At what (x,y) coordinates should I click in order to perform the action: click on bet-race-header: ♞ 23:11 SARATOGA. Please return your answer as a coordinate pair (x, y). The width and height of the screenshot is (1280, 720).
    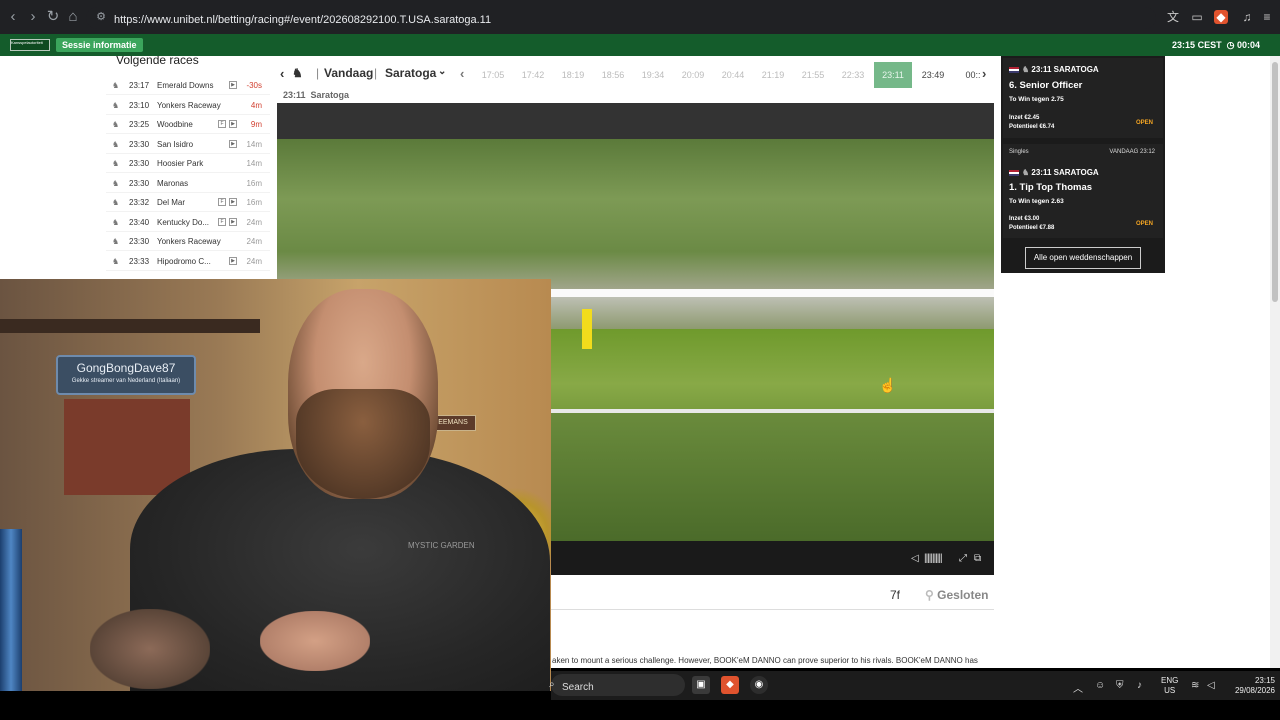
    Looking at the image, I should click on (1054, 69).